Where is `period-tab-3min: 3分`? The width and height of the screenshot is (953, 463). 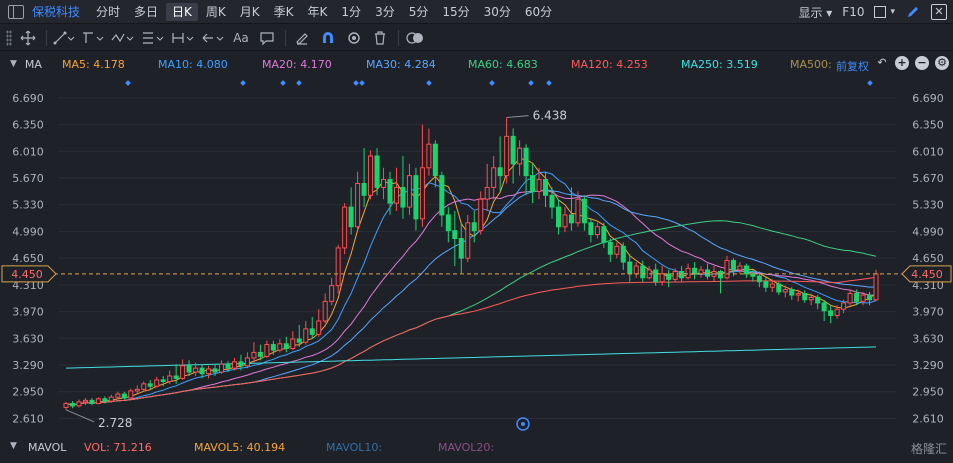
period-tab-3min: 3分 is located at coordinates (385, 12).